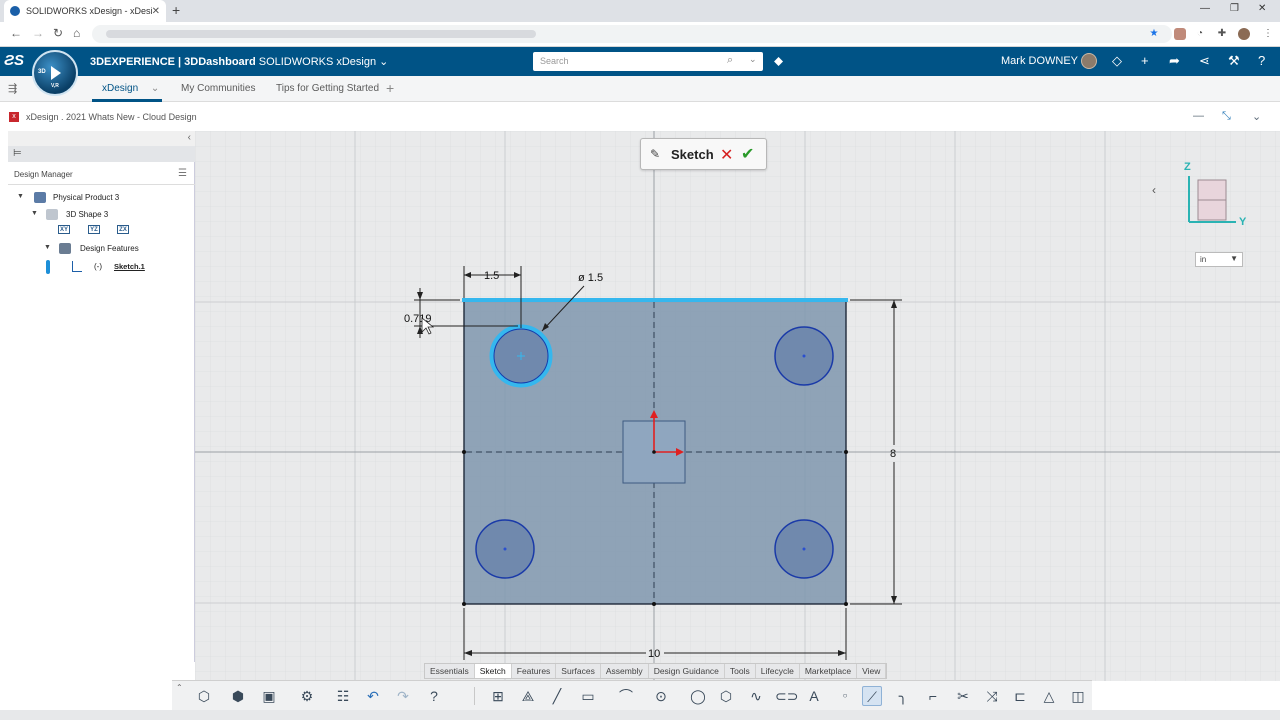 The height and width of the screenshot is (720, 1280). I want to click on minimize-icon: —, so click(1198, 116).